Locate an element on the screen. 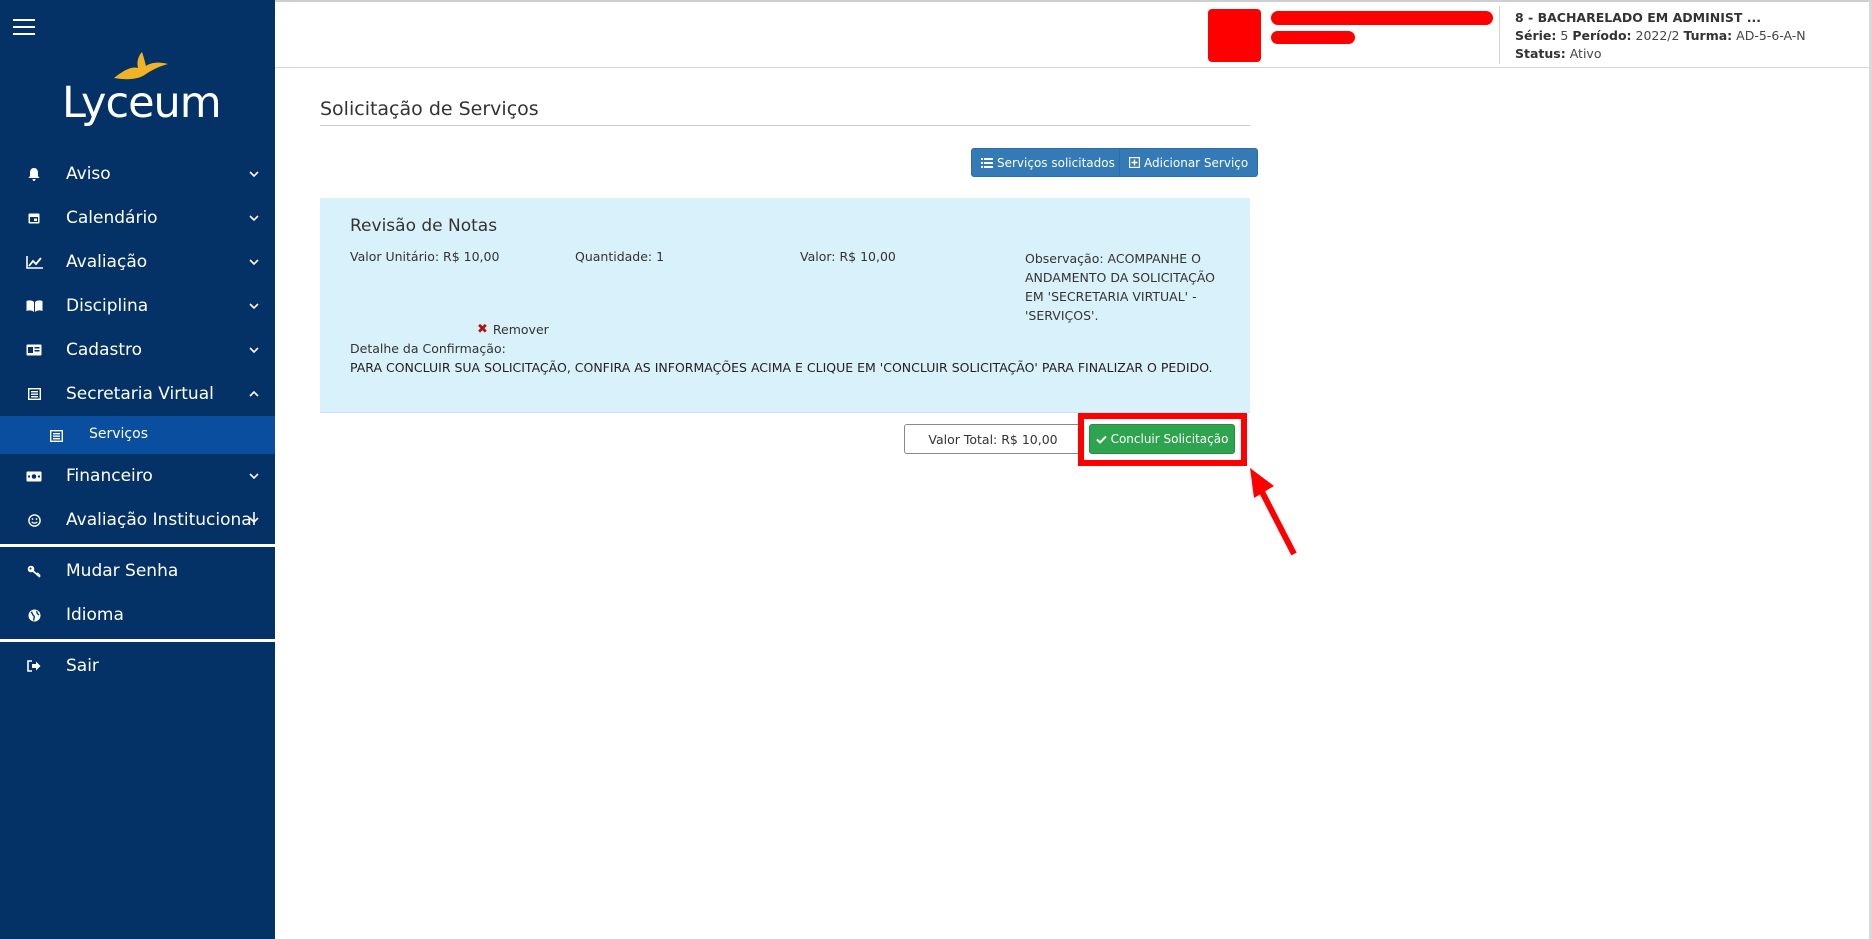  sidebar-item-avaliacao: Avaliação is located at coordinates (137, 262).